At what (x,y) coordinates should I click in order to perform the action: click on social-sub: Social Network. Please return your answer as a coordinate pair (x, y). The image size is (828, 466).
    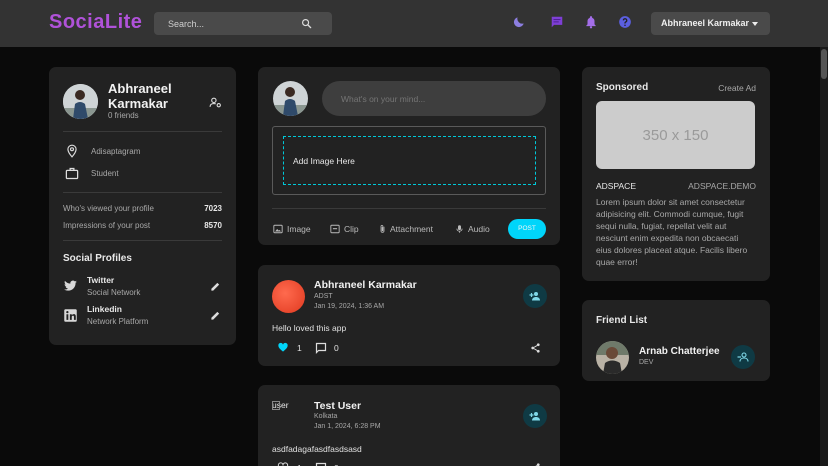
    Looking at the image, I should click on (114, 292).